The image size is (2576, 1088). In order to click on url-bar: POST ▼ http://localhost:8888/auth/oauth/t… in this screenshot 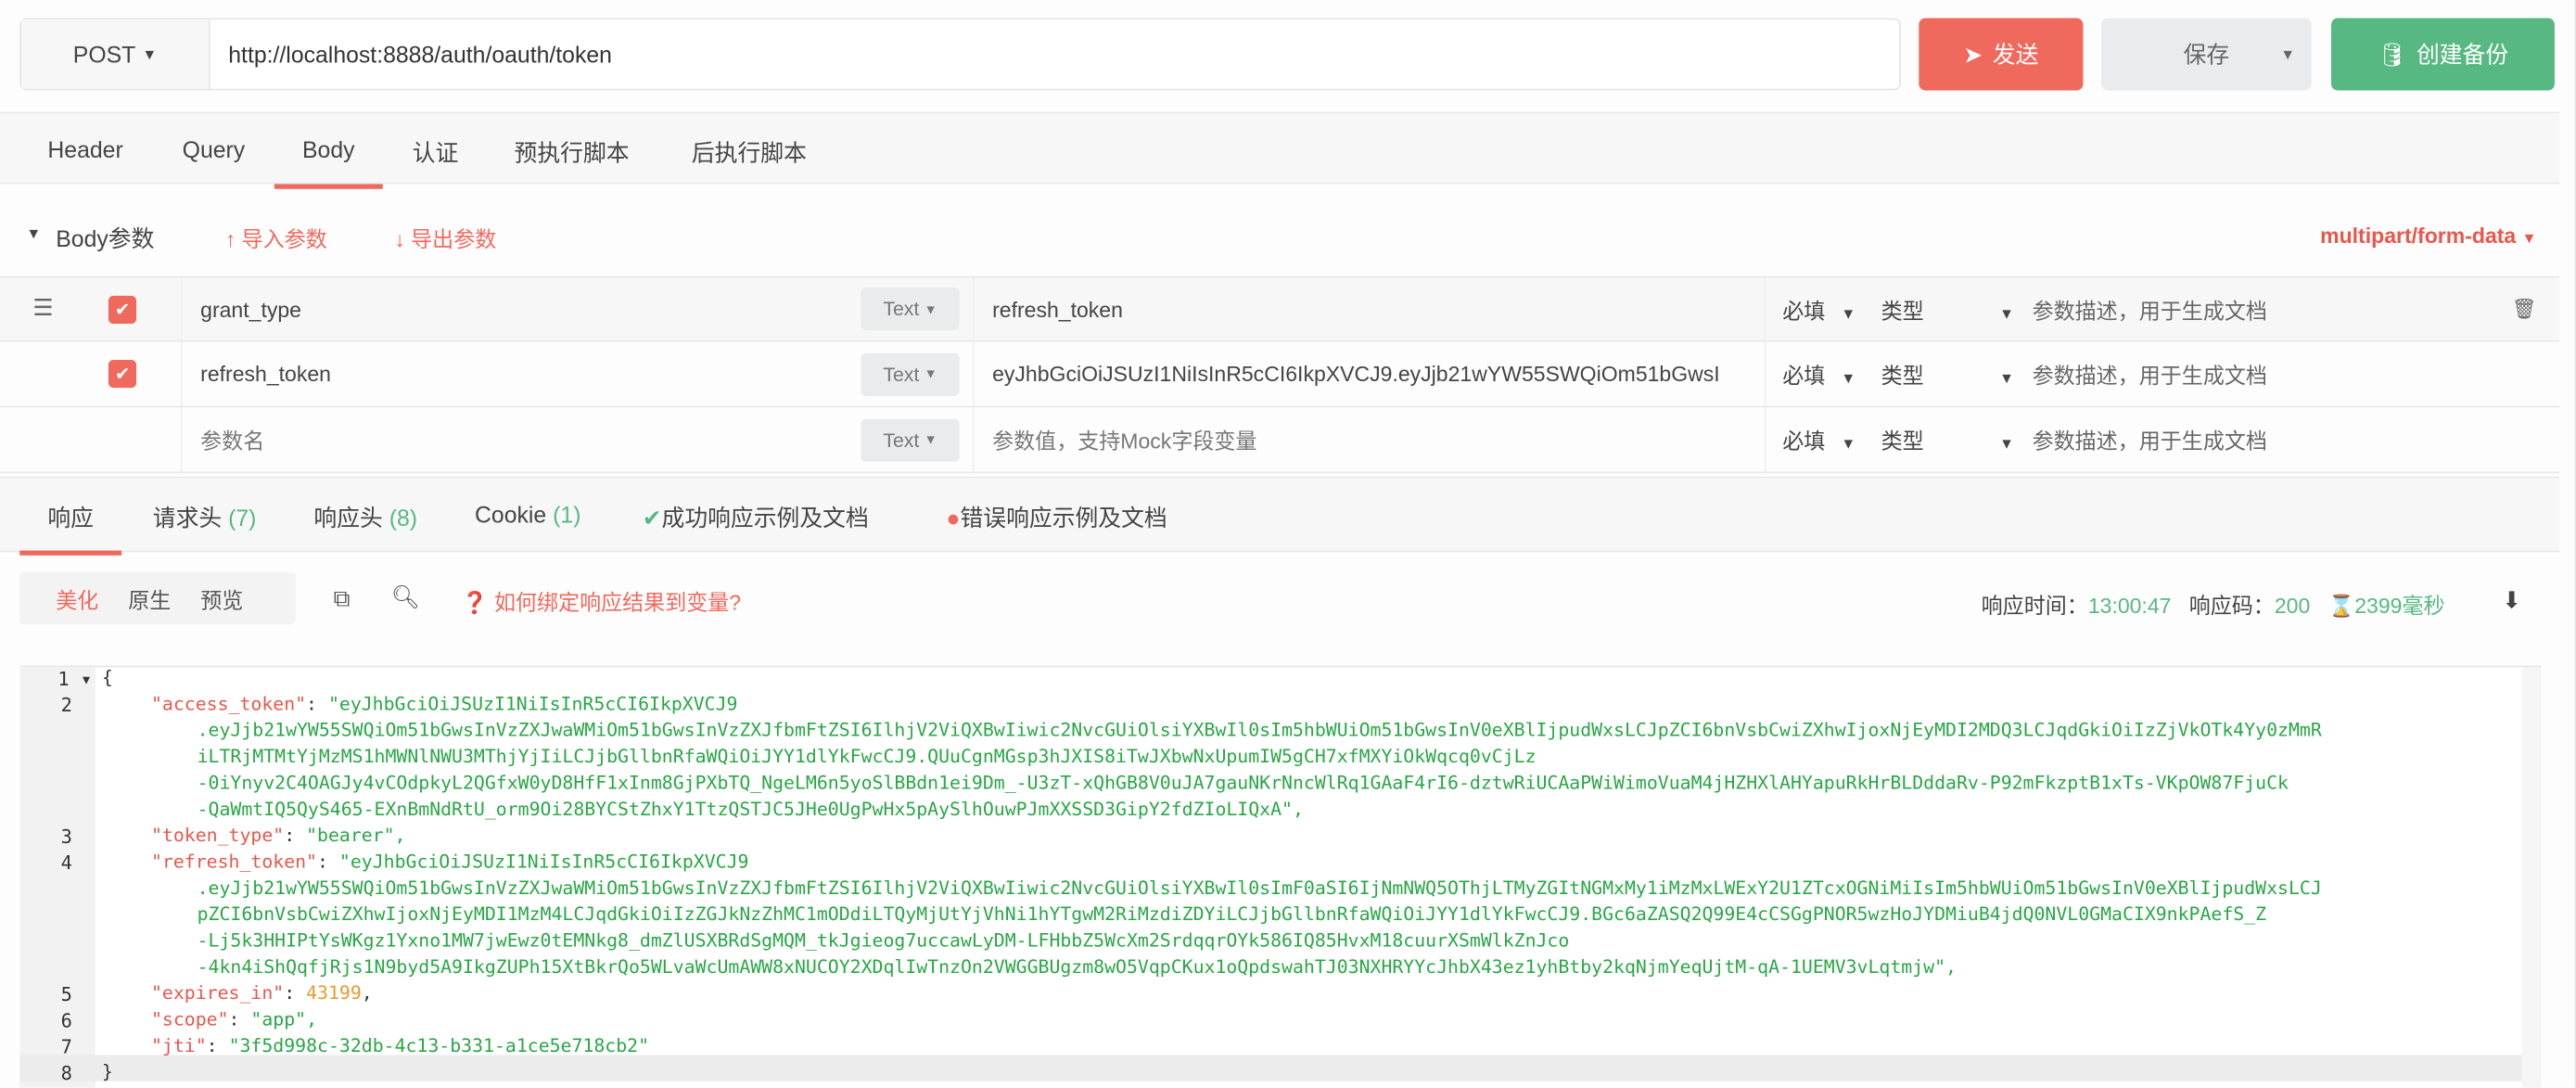, I will do `click(960, 54)`.